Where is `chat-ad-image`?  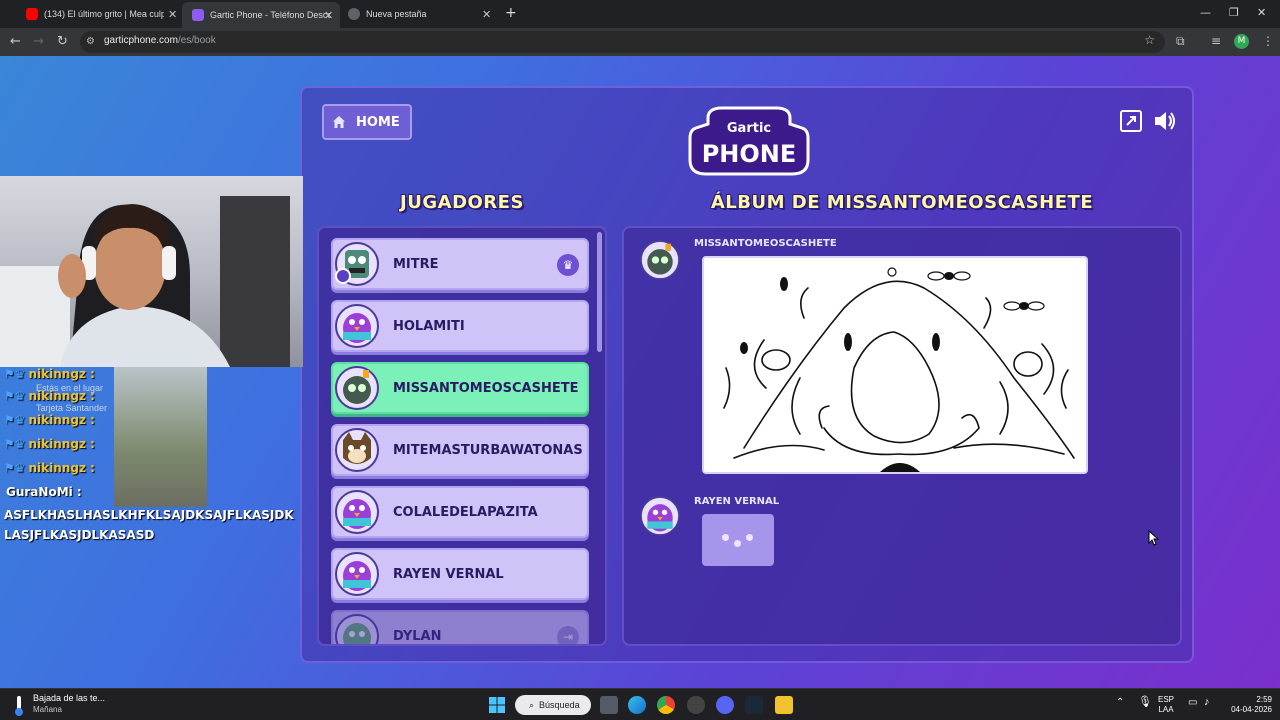
chat-ad-image is located at coordinates (160, 437).